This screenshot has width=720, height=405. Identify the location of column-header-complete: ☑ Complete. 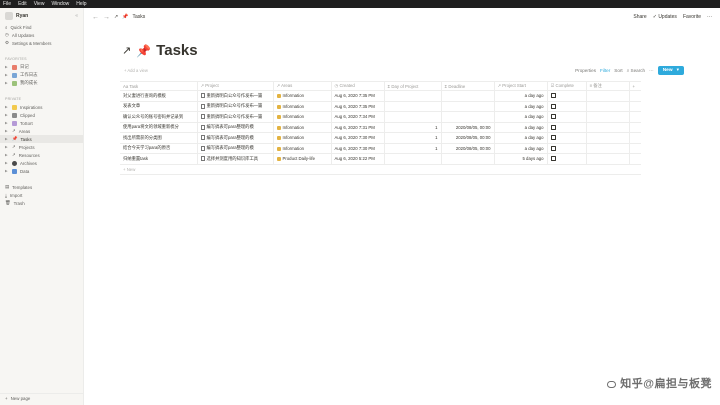
(567, 86).